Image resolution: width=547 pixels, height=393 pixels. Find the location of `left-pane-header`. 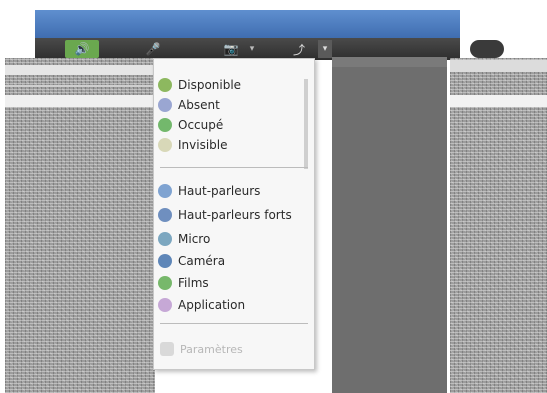

left-pane-header is located at coordinates (80, 70).